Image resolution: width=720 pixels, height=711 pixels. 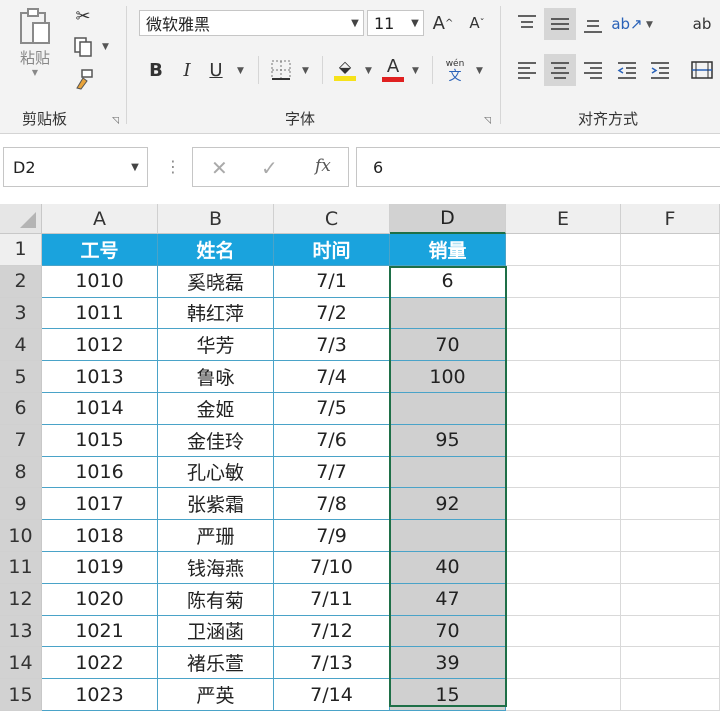 What do you see at coordinates (100, 345) in the screenshot?
I see `table-cell: 1012` at bounding box center [100, 345].